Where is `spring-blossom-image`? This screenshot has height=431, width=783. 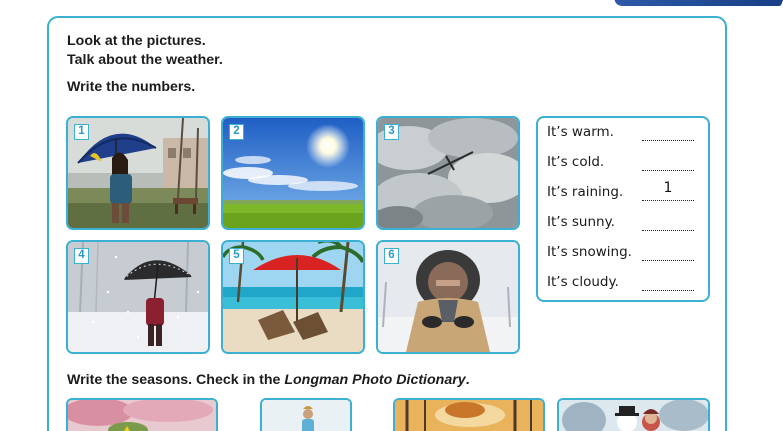 spring-blossom-image is located at coordinates (142, 415).